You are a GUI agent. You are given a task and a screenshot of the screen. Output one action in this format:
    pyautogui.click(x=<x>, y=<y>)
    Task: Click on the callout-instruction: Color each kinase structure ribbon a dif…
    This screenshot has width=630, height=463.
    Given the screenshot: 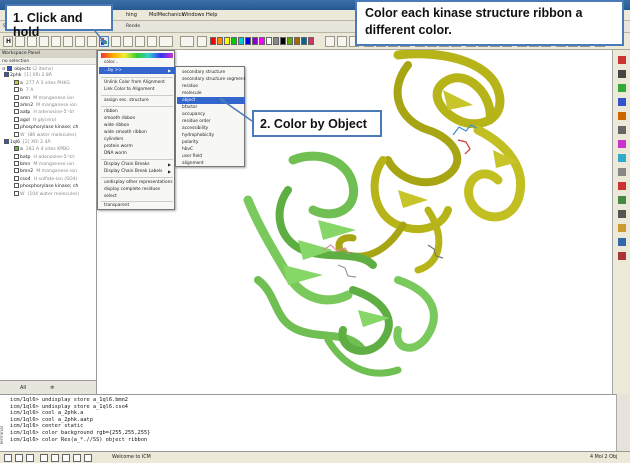 What is the action you would take?
    pyautogui.click(x=489, y=23)
    